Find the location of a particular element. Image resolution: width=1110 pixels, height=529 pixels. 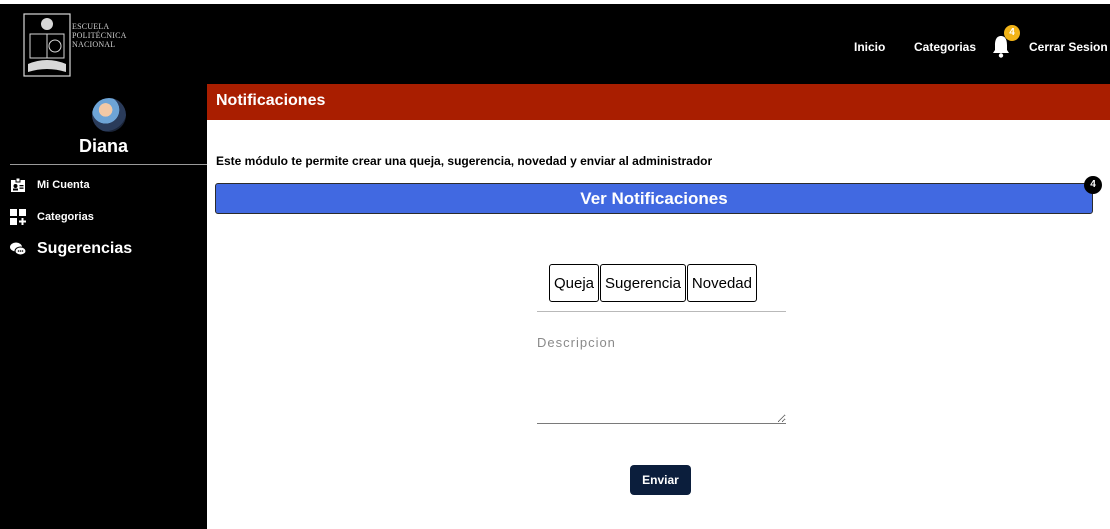

logo-text-line: NACIONAL is located at coordinates (94, 44).